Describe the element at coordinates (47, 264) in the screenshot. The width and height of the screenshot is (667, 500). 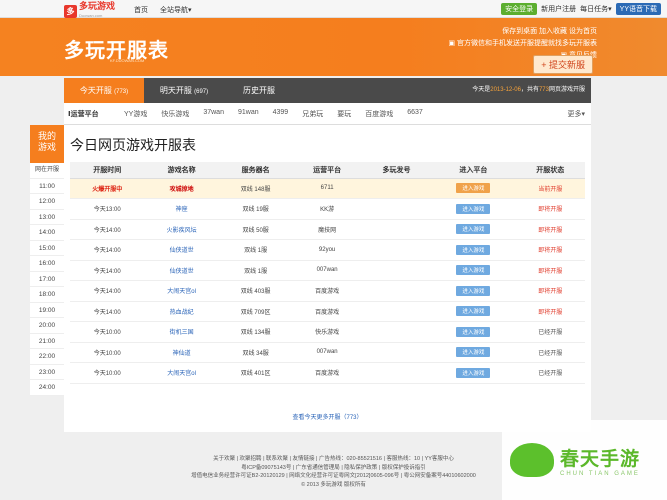
I see `time-item: 16:00` at that location.